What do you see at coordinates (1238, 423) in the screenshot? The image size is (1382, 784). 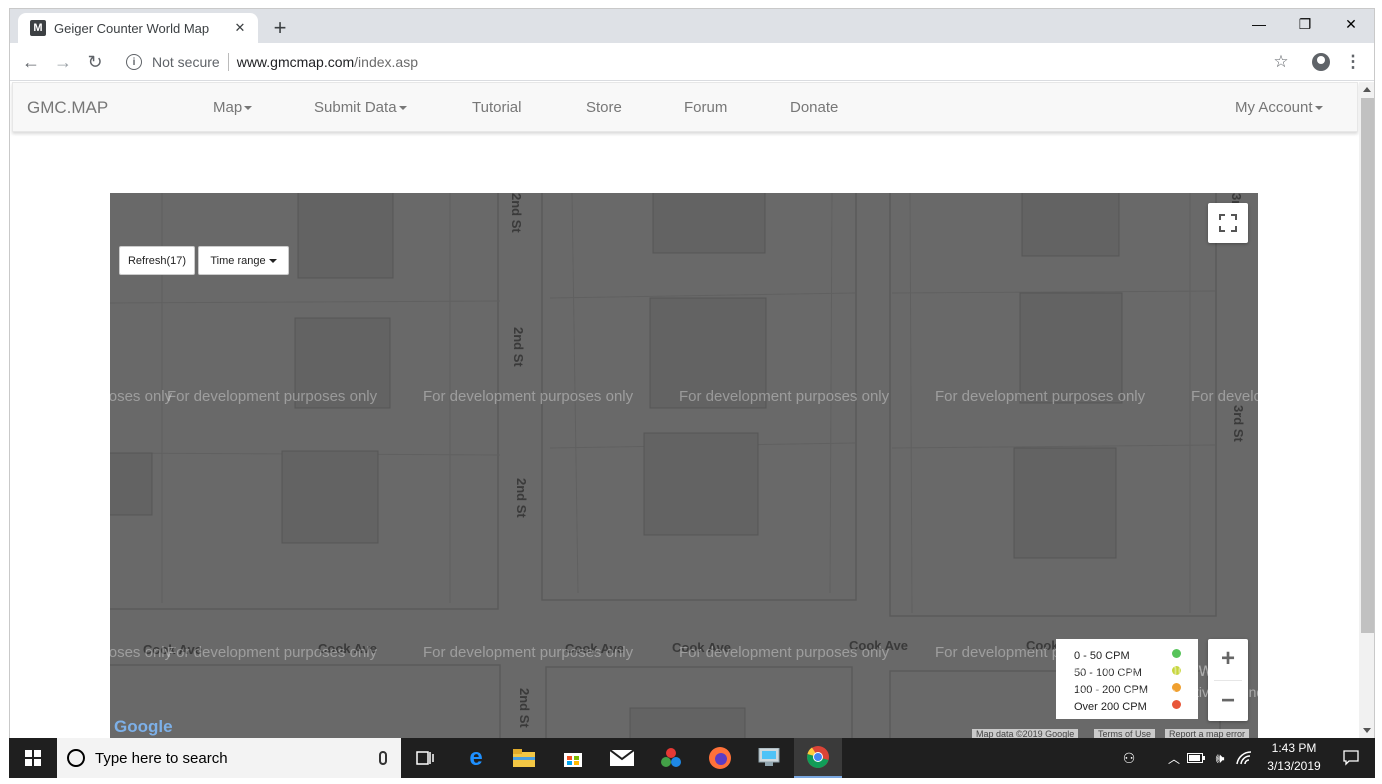 I see `street-label: 3rd St` at bounding box center [1238, 423].